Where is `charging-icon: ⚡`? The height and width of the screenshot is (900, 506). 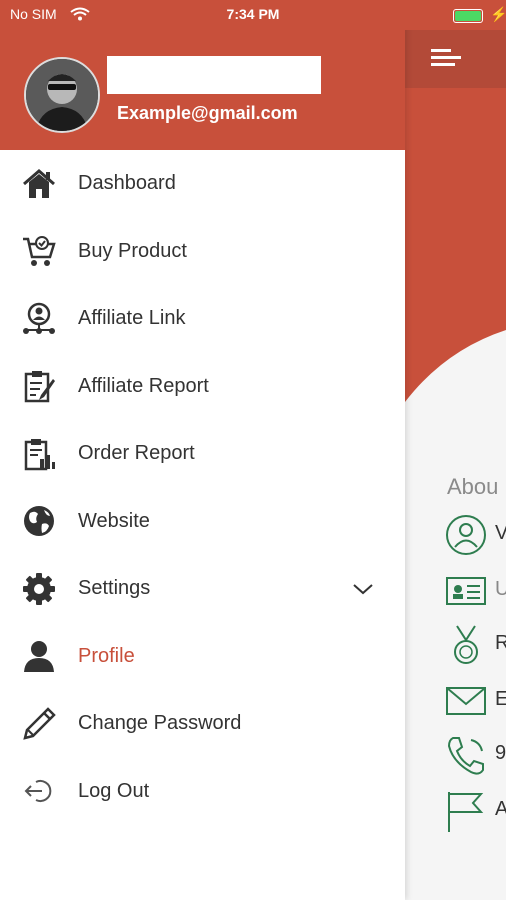 charging-icon: ⚡ is located at coordinates (498, 14).